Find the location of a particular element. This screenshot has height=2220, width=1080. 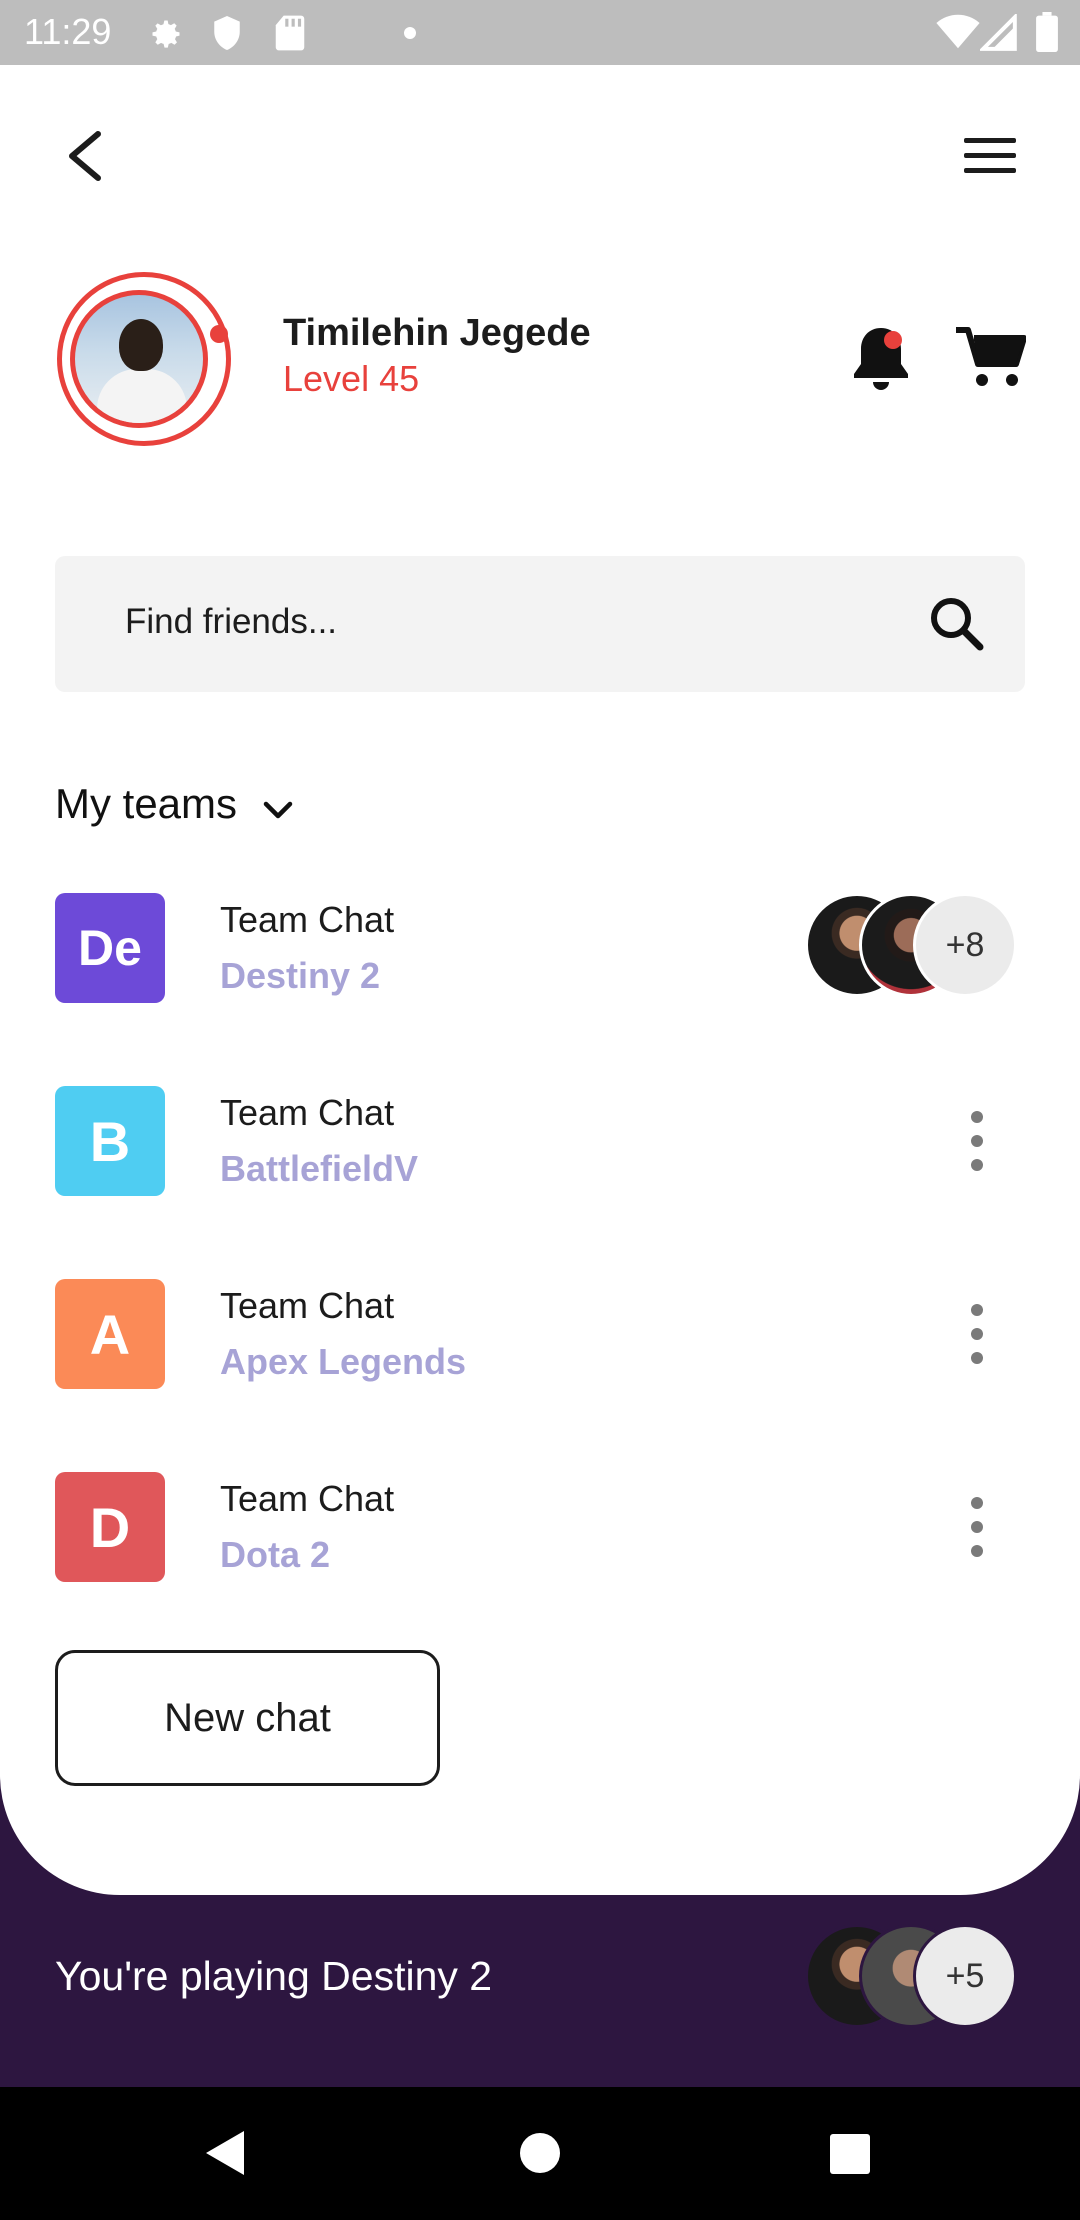

more-members-badge: +5 is located at coordinates (965, 1976).